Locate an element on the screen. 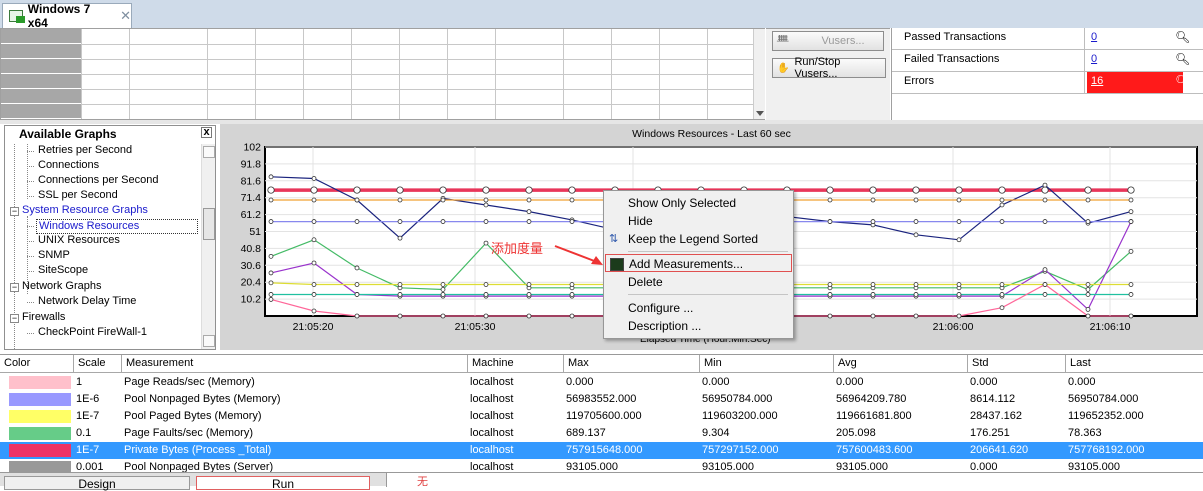 The image size is (1203, 491). table-cell: localhost is located at coordinates (492, 433).